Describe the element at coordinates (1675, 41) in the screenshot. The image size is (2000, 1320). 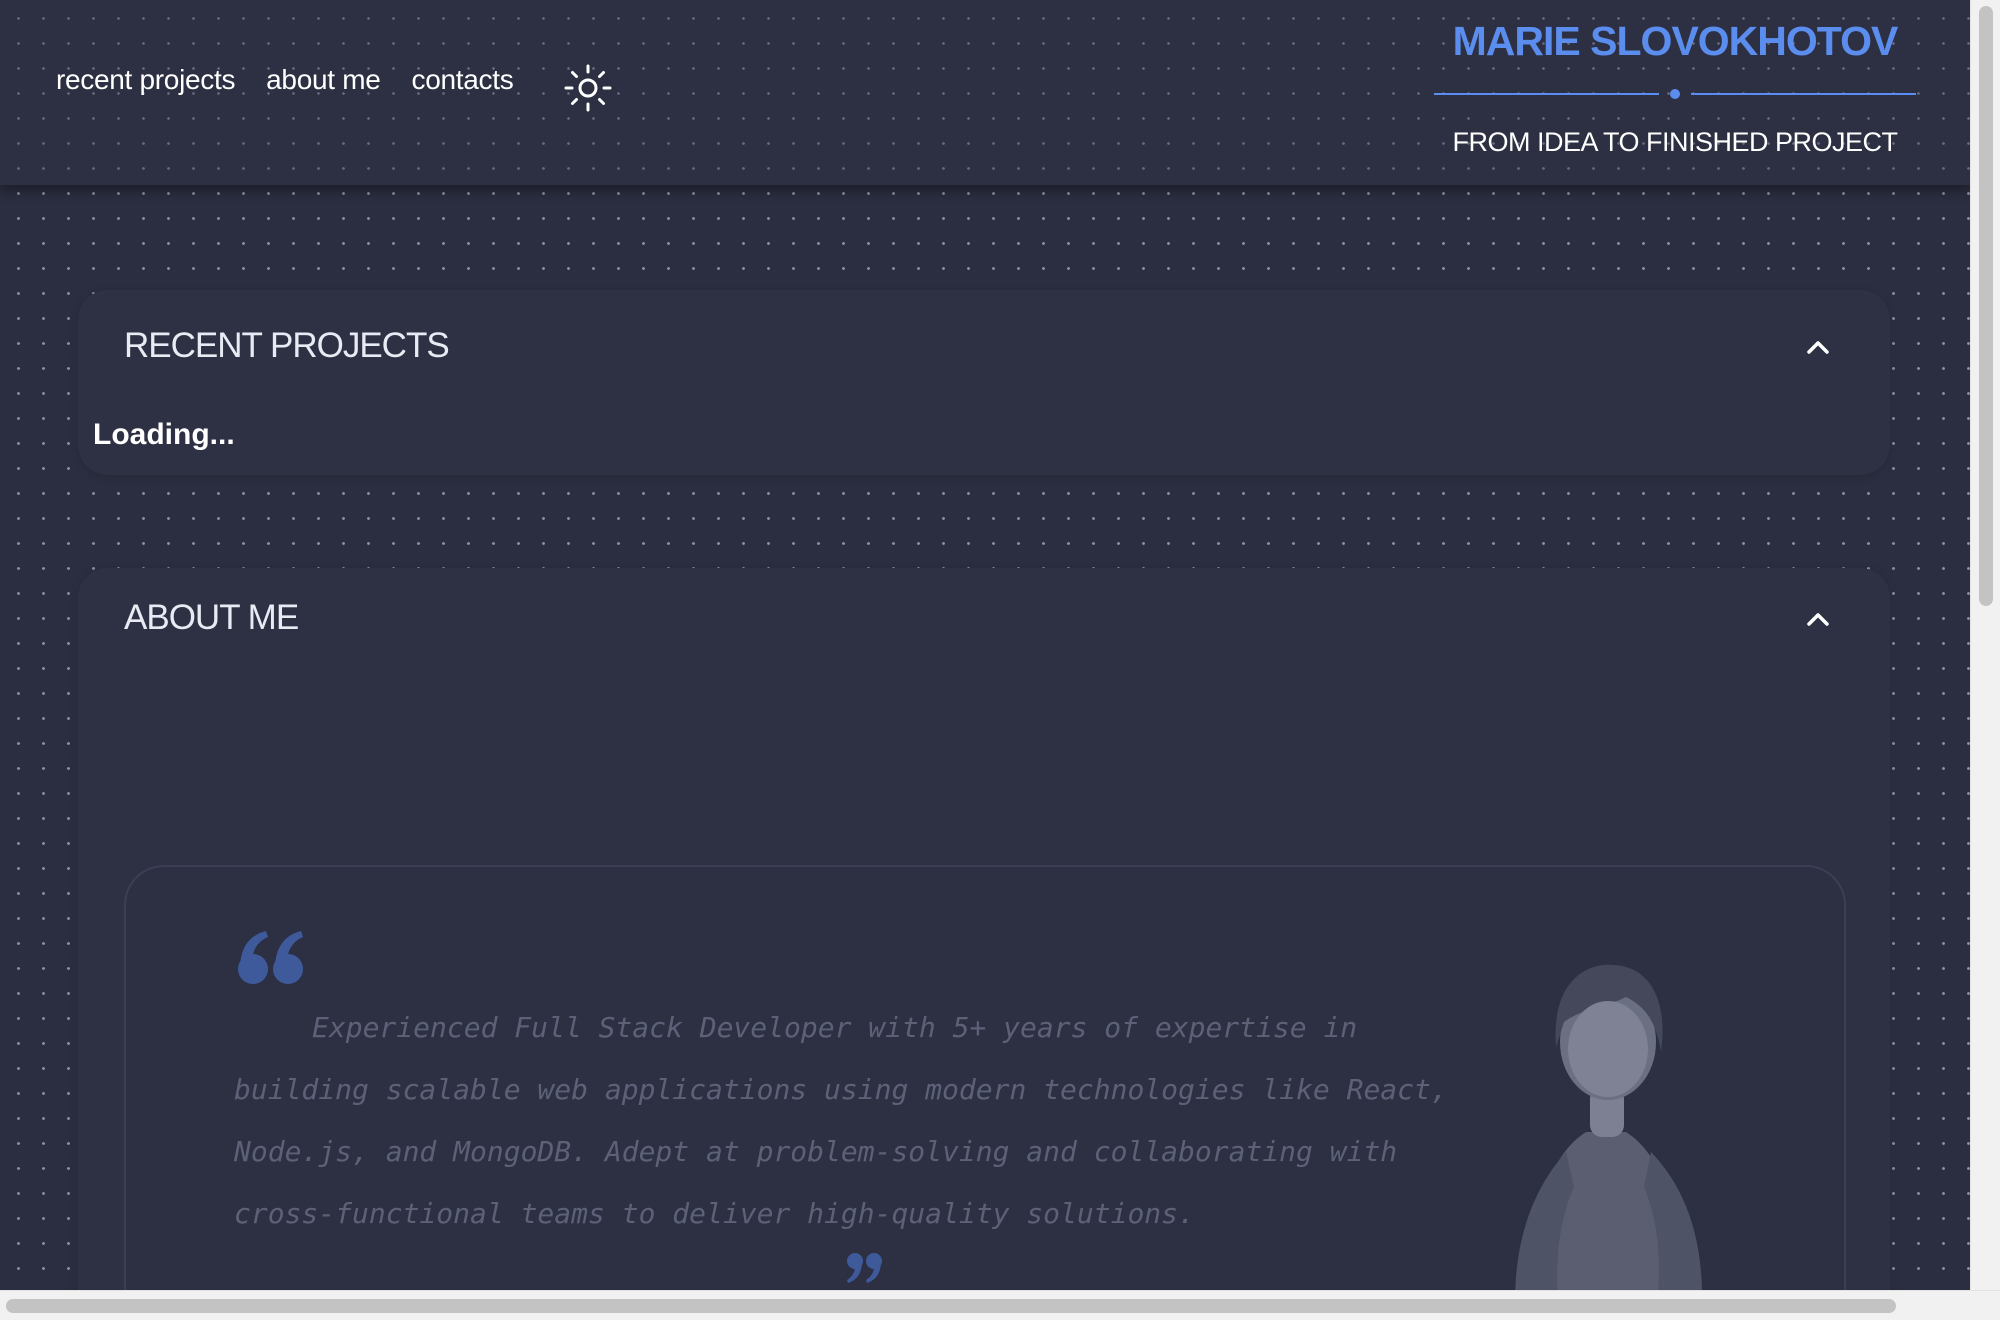
I see `brand-name: MARIE SLOVOKHOTOV` at that location.